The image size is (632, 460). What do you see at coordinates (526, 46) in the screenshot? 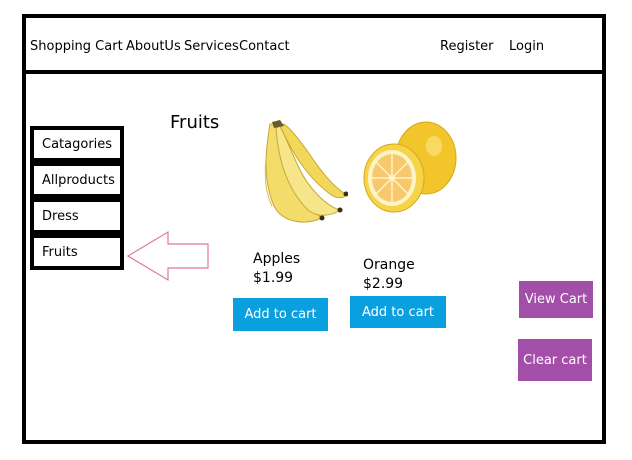
I see `nav-login: Login` at bounding box center [526, 46].